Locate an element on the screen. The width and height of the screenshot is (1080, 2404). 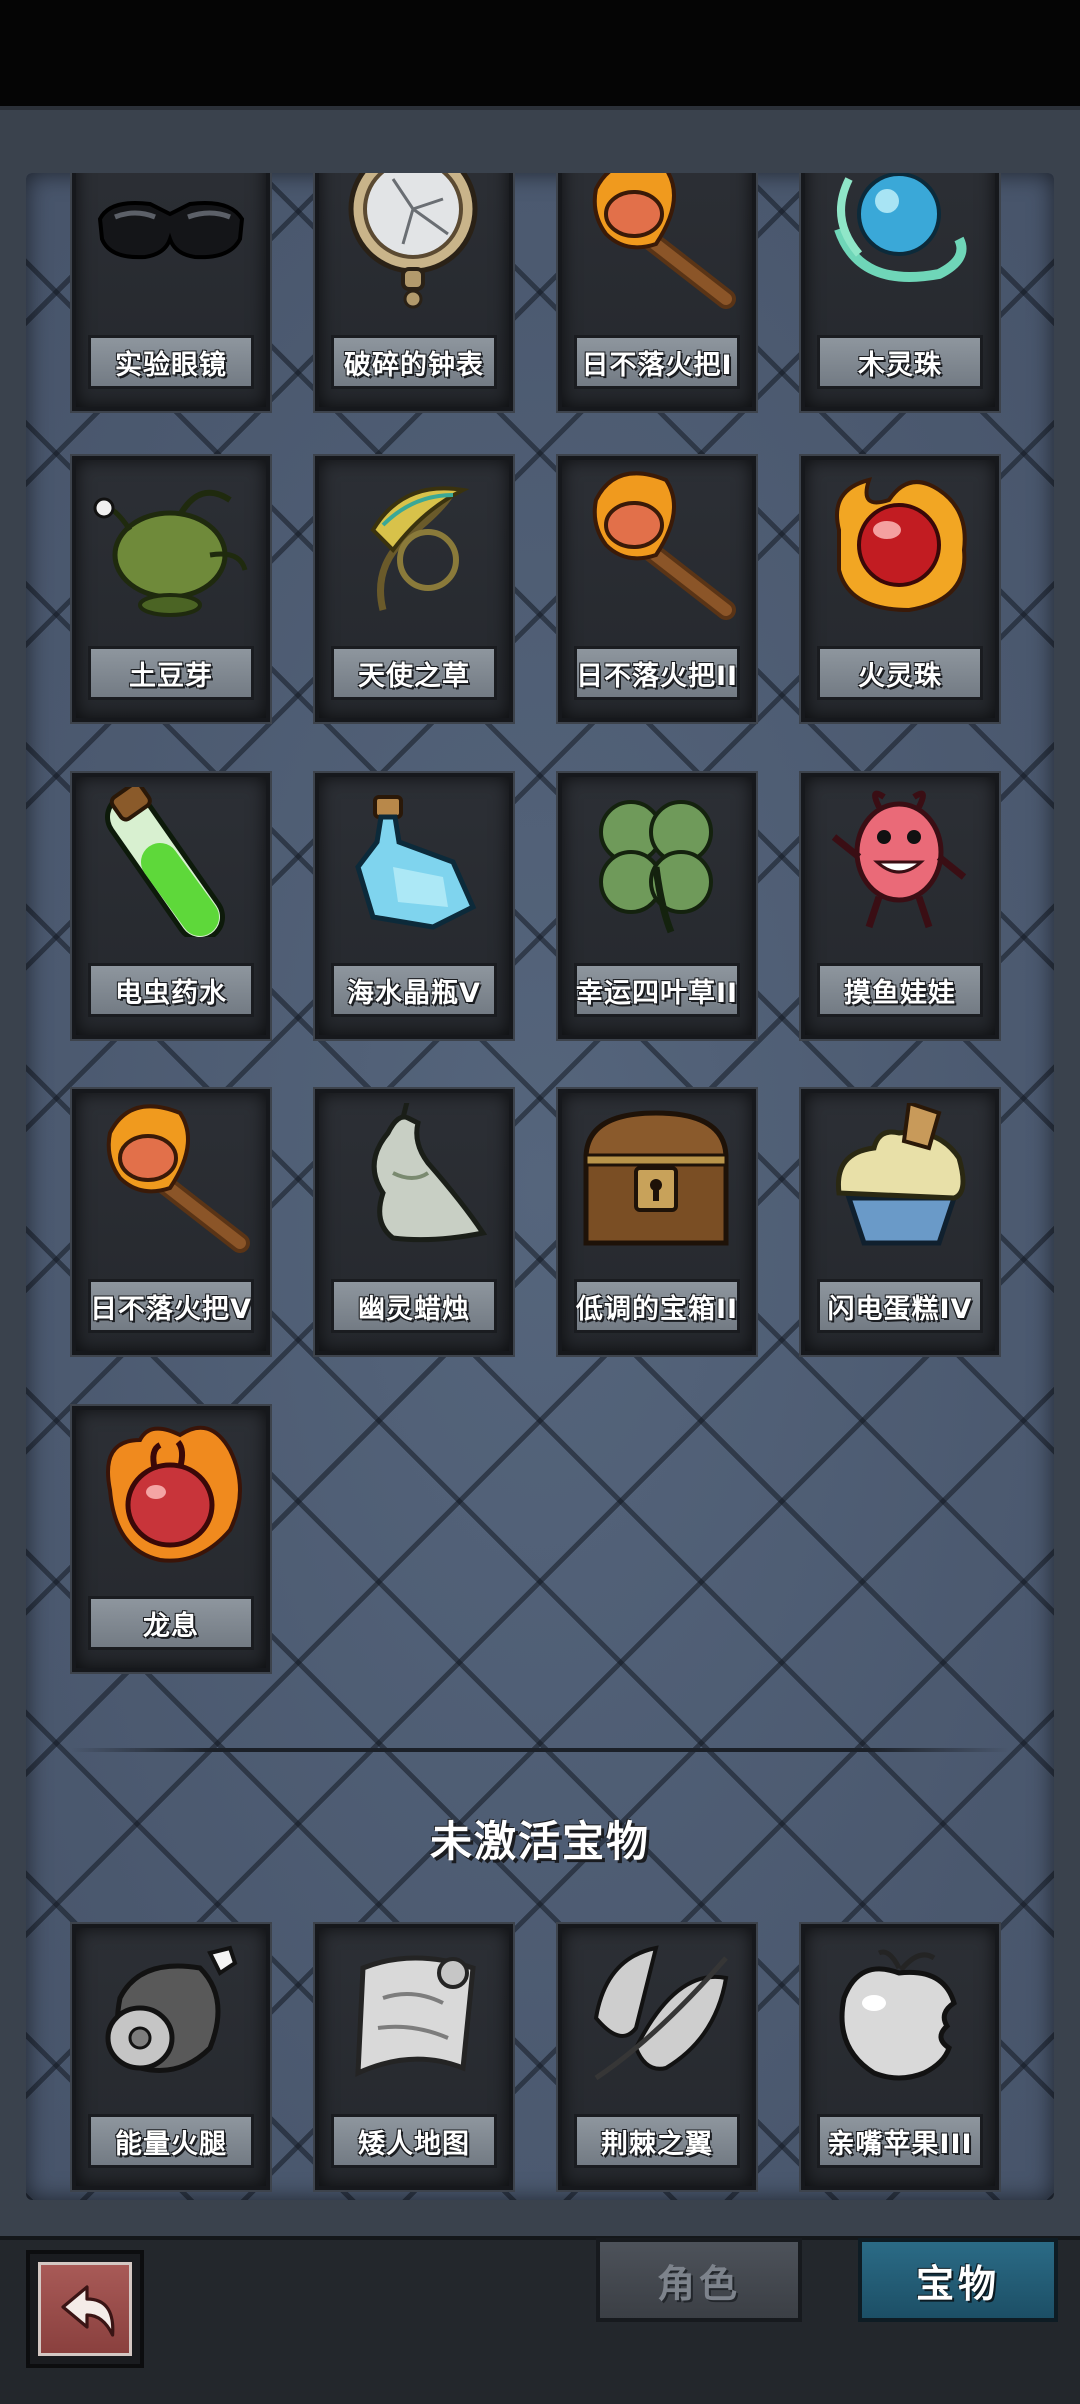
item-label: 摸鱼娃娃 is located at coordinates (900, 990).